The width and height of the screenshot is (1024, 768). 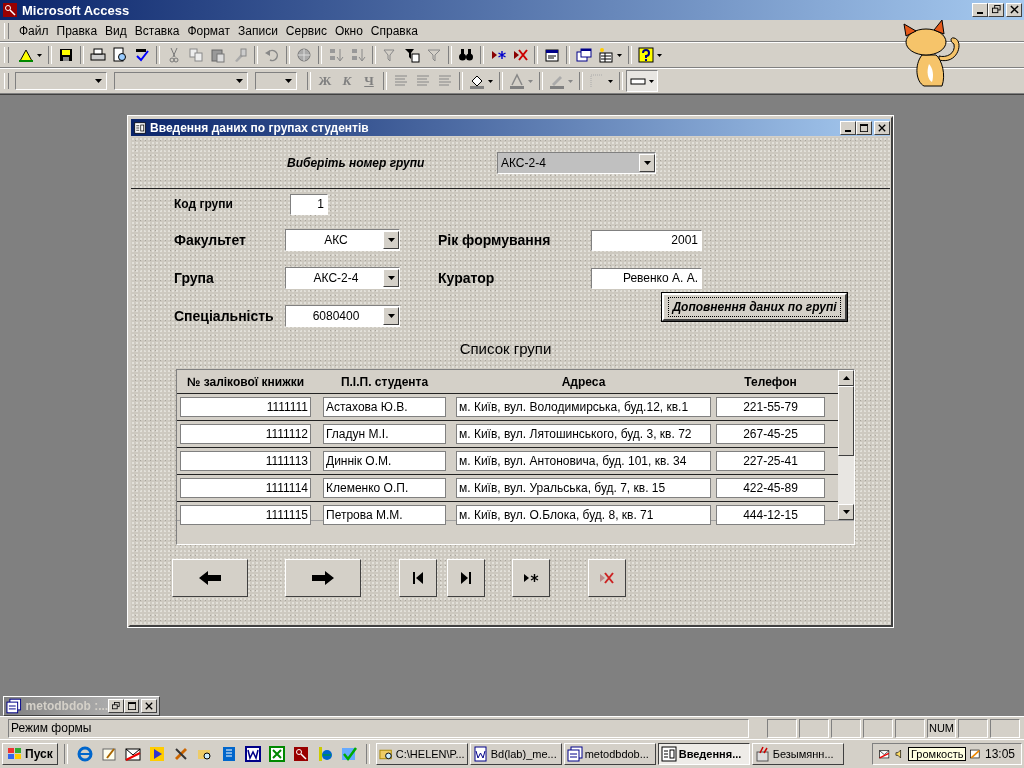 I want to click on menu-item: Записи, so click(x=258, y=30).